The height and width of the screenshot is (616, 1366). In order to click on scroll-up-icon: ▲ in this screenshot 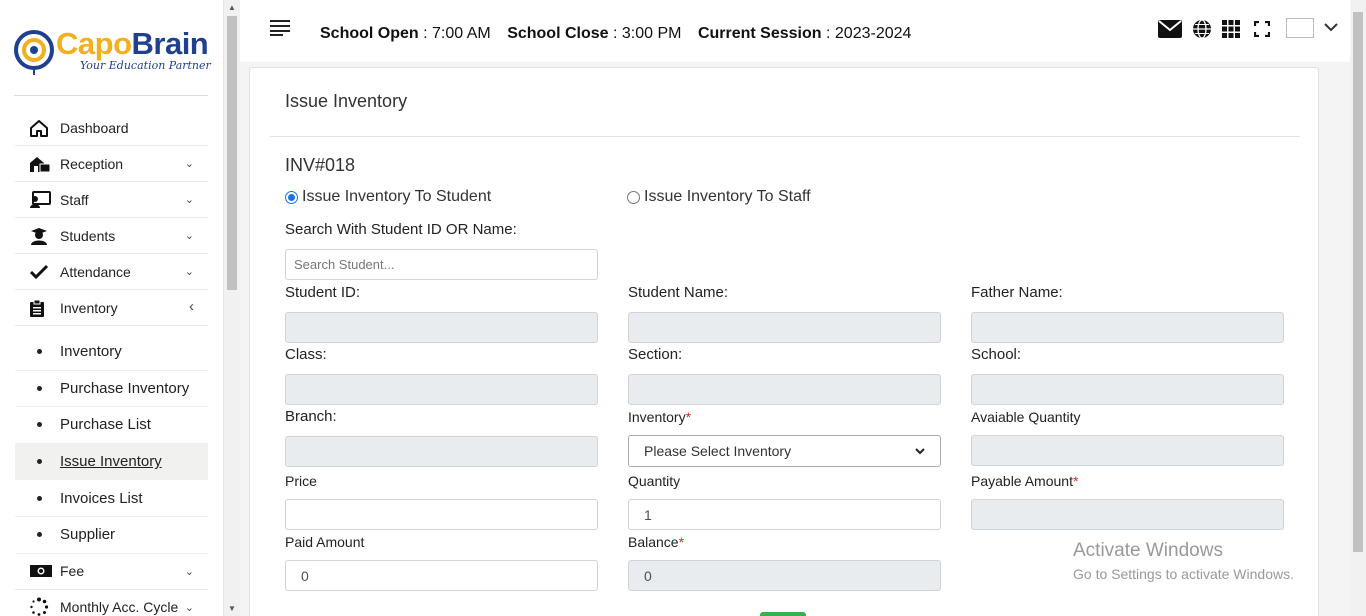, I will do `click(232, 7)`.